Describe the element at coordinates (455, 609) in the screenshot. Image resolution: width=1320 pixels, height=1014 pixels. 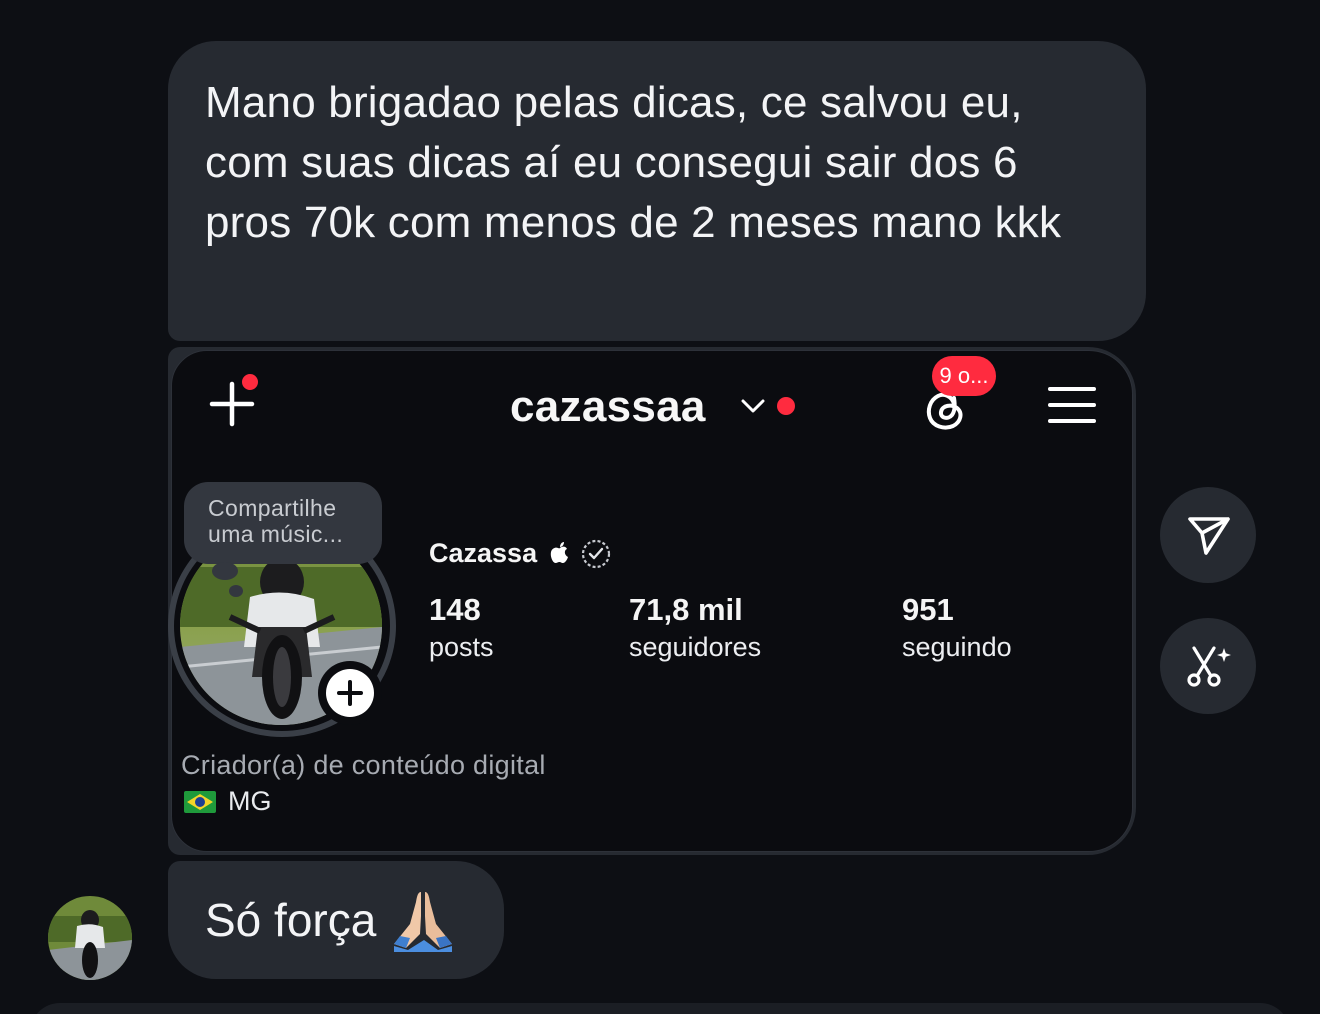
I see `posts-count: 148` at that location.